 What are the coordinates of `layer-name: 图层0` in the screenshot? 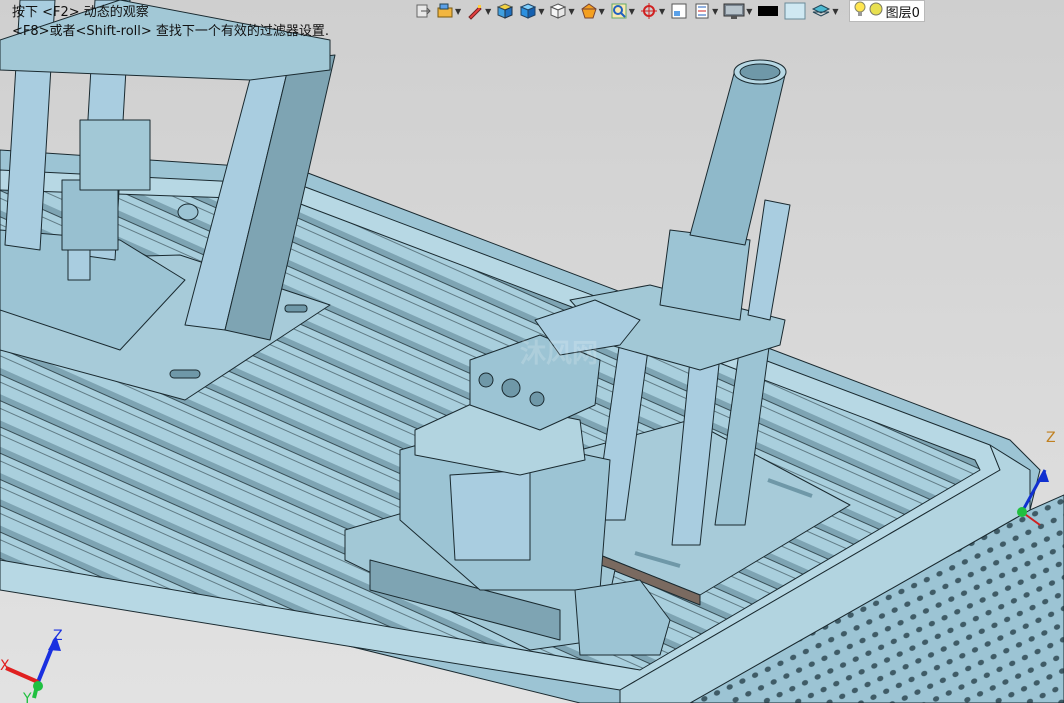 It's located at (902, 13).